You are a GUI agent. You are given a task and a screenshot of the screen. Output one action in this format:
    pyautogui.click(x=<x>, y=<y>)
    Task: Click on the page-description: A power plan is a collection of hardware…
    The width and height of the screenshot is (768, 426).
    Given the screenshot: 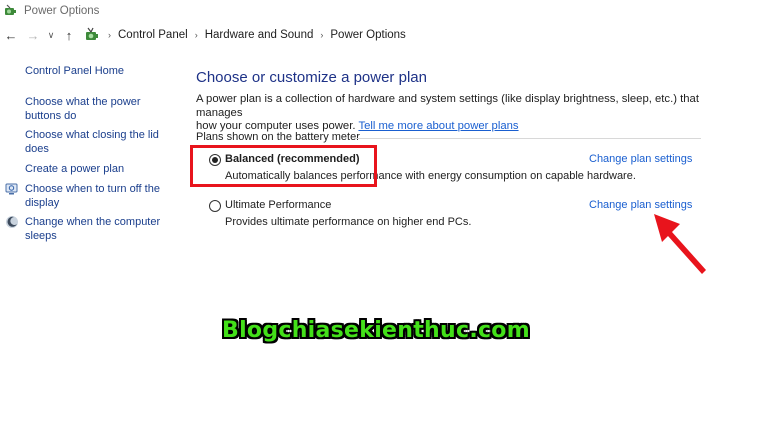 What is the action you would take?
    pyautogui.click(x=466, y=113)
    